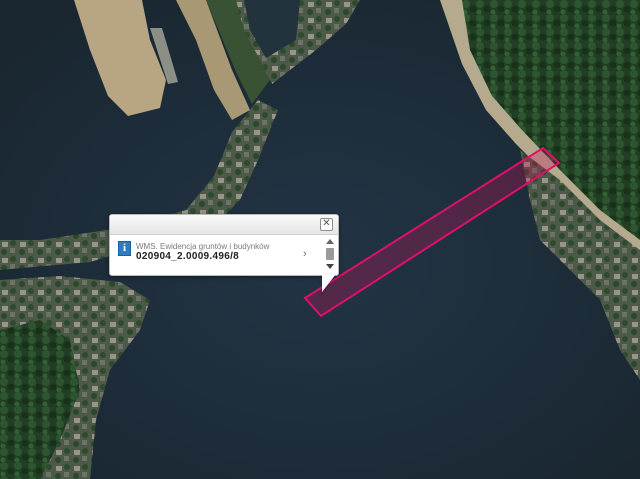 This screenshot has width=640, height=479. What do you see at coordinates (330, 241) in the screenshot?
I see `scroll-up-icon` at bounding box center [330, 241].